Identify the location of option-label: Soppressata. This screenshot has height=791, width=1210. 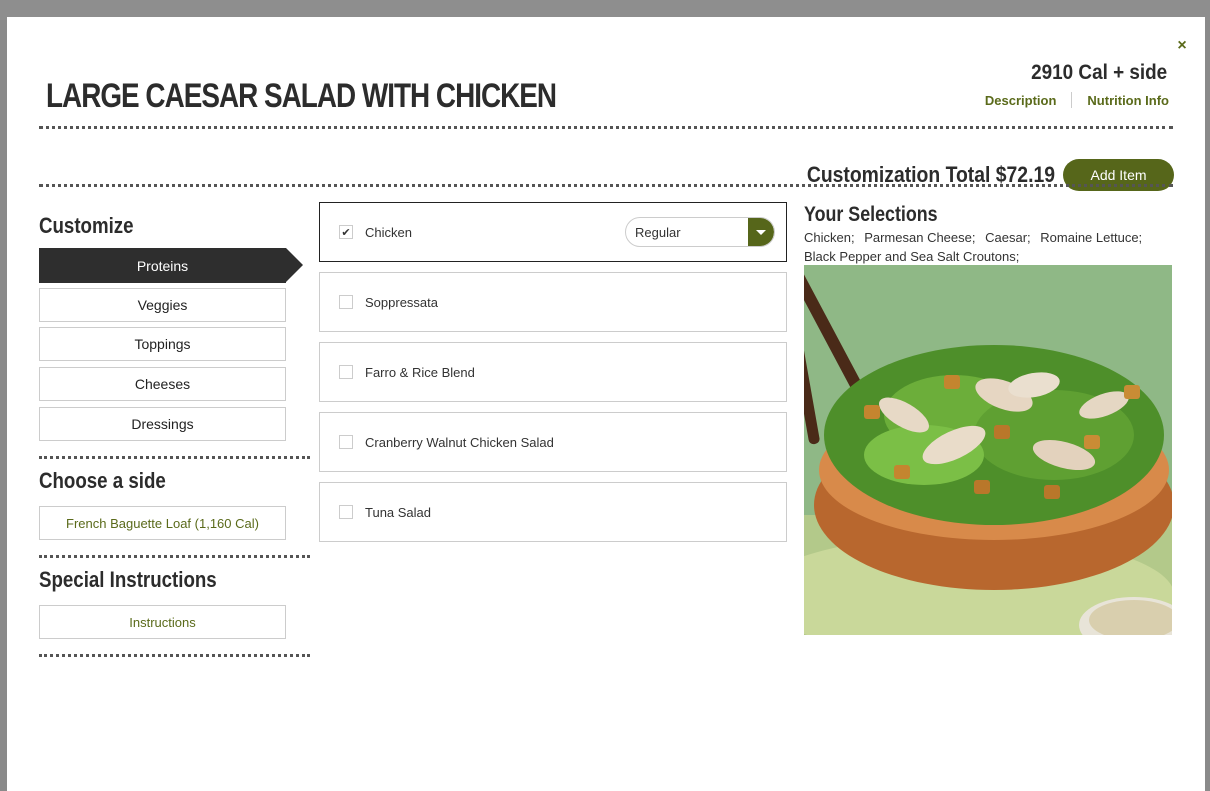
(401, 302).